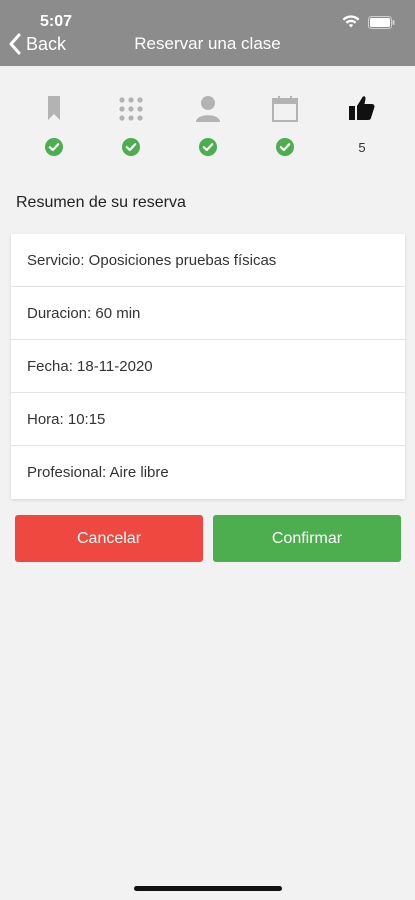 This screenshot has width=415, height=900. What do you see at coordinates (351, 21) in the screenshot?
I see `wifi-icon` at bounding box center [351, 21].